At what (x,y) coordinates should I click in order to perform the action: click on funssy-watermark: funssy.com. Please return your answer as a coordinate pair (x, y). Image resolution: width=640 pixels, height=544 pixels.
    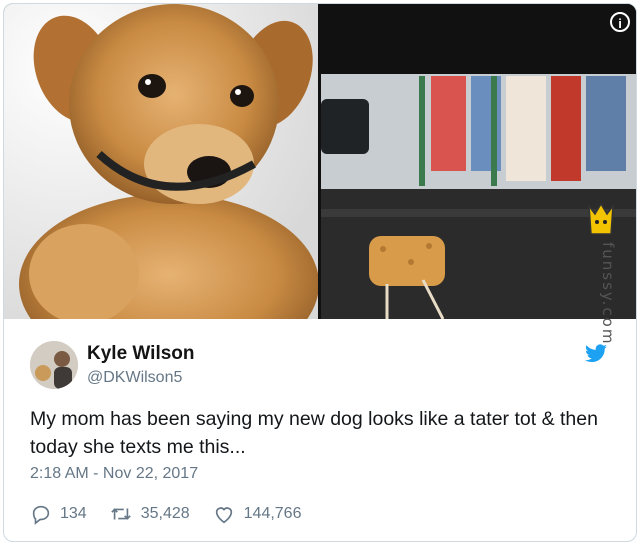
    Looking at the image, I should click on (601, 273).